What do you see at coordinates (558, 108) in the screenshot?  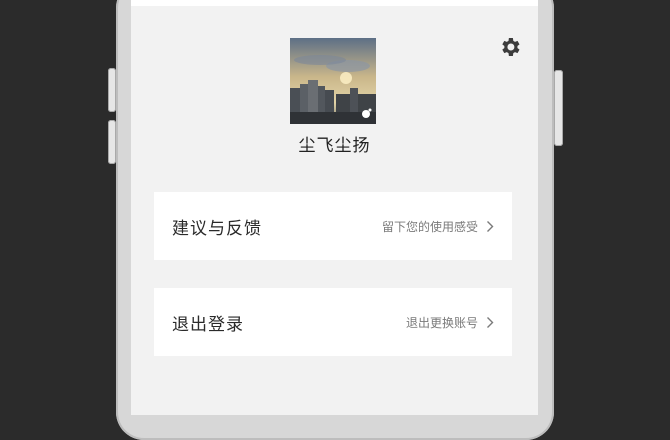 I see `power-button` at bounding box center [558, 108].